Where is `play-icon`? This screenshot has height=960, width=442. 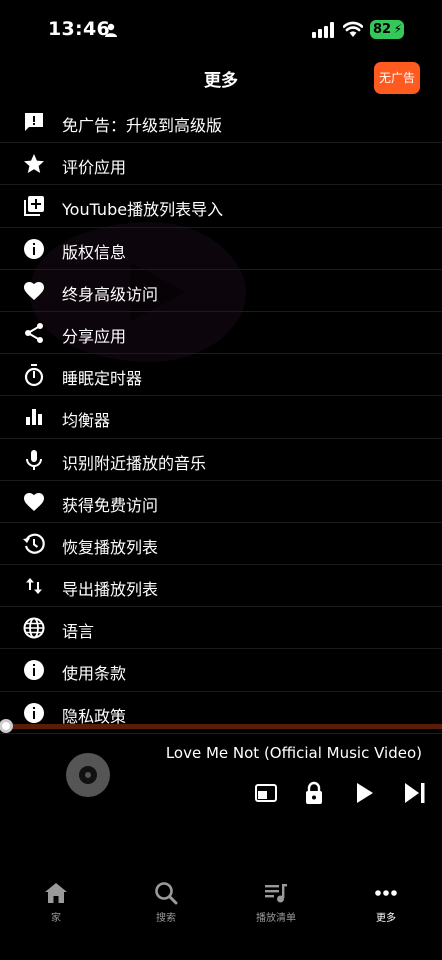
play-icon is located at coordinates (365, 793).